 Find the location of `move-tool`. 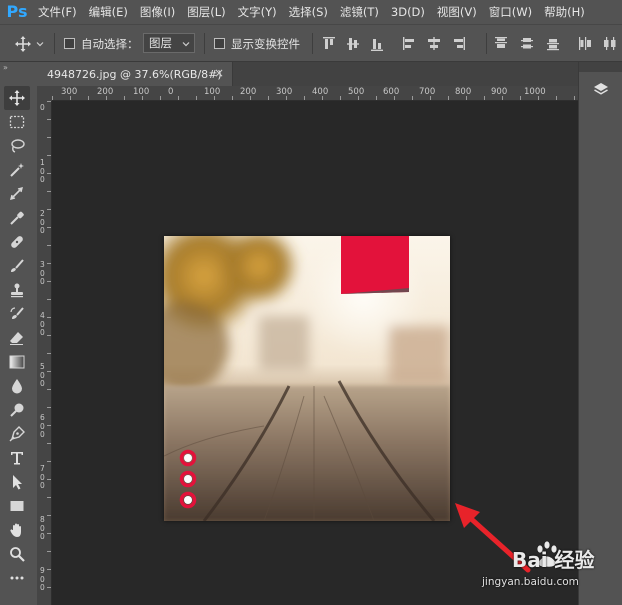

move-tool is located at coordinates (17, 98).